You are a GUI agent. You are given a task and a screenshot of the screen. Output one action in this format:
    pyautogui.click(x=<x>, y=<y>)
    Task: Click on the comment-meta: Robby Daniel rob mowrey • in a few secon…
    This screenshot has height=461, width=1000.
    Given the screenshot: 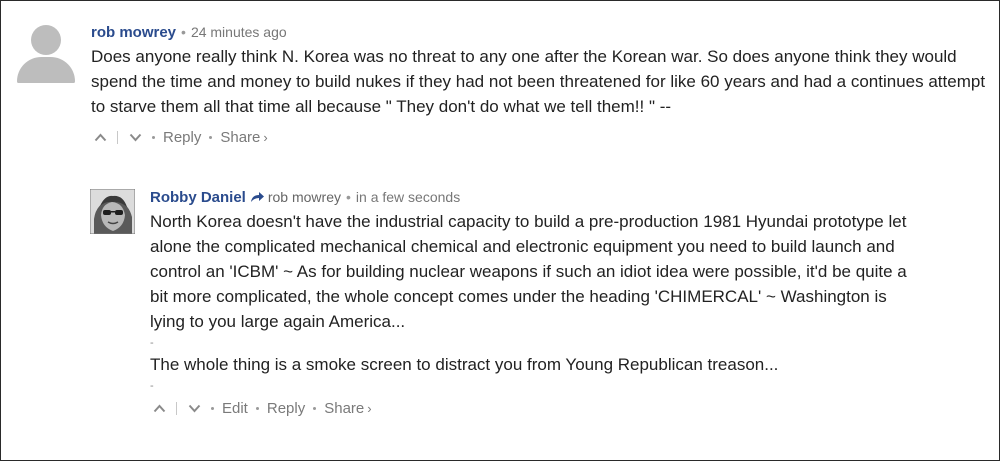 What is the action you would take?
    pyautogui.click(x=530, y=197)
    